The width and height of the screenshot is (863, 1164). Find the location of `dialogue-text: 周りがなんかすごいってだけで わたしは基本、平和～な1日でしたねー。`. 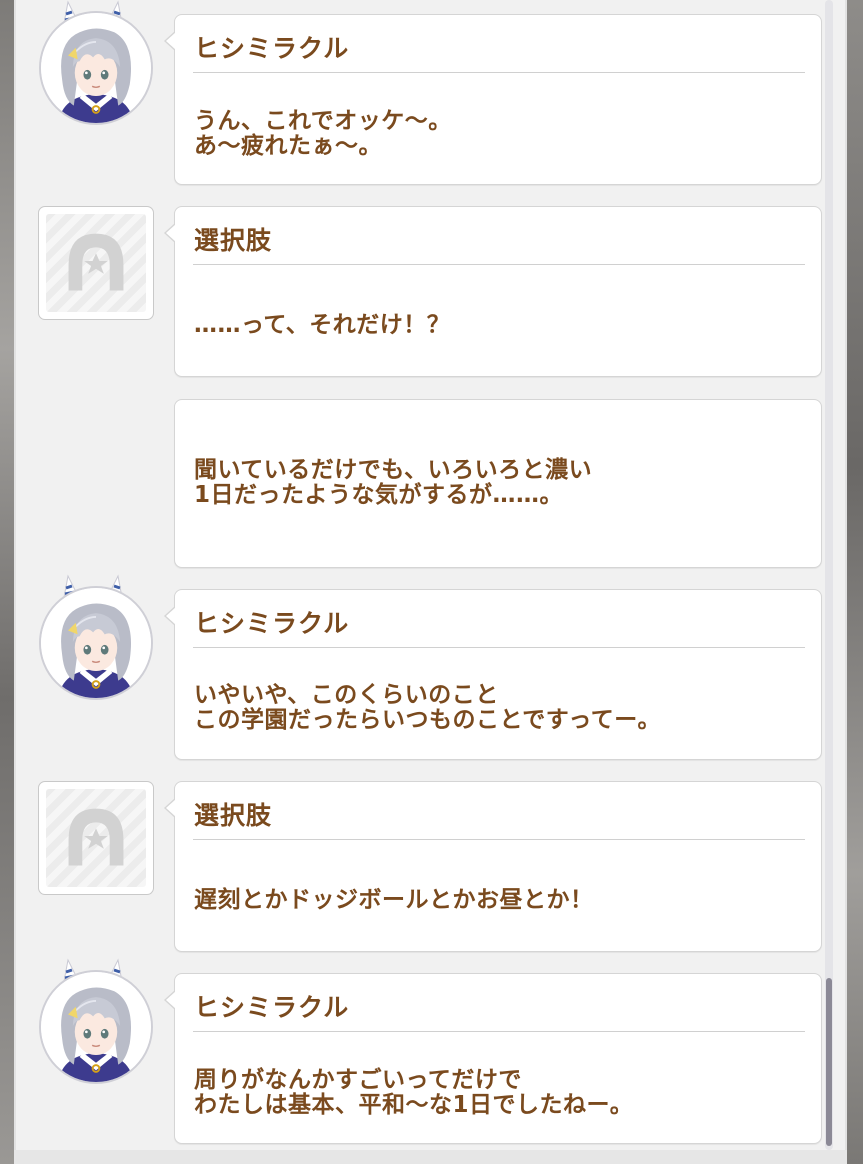

dialogue-text: 周りがなんかすごいってだけで わたしは基本、平和～な1日でしたねー。 is located at coordinates (414, 1092).